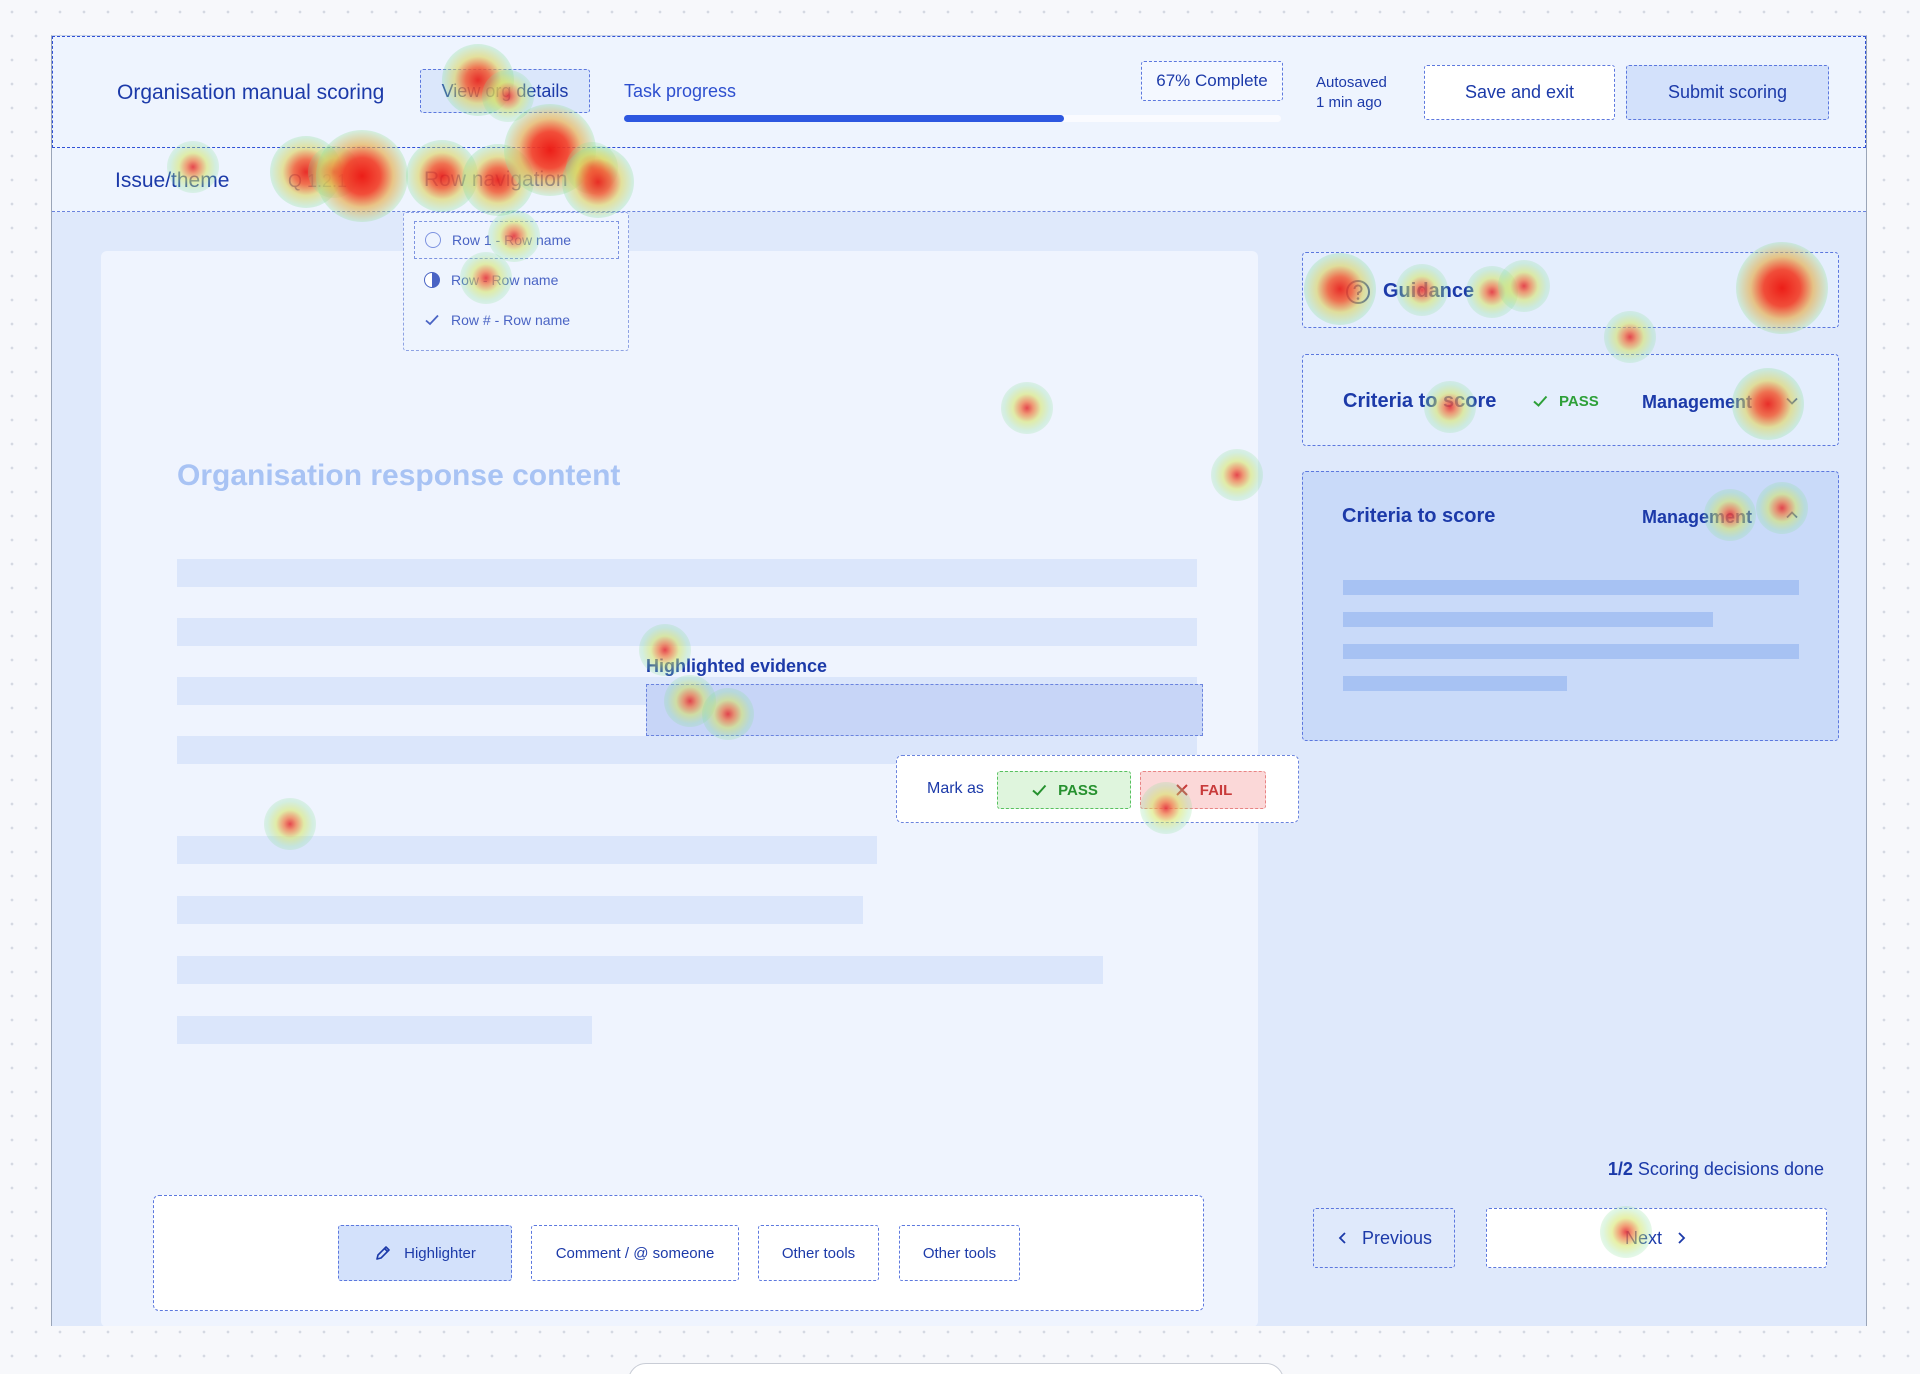 This screenshot has width=1920, height=1374. Describe the element at coordinates (1078, 790) in the screenshot. I see `mark-pass-label: PASS` at that location.